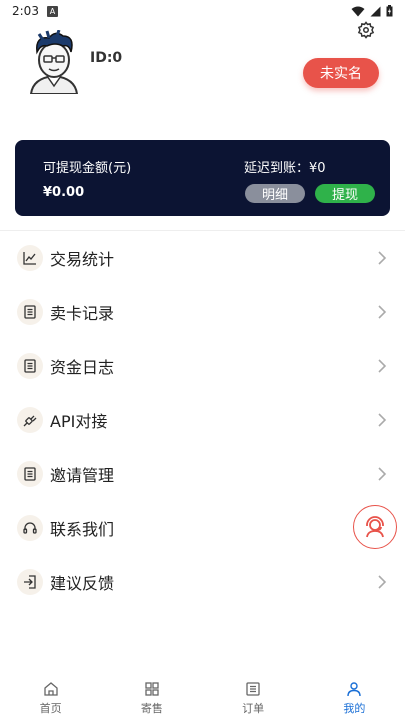 The width and height of the screenshot is (405, 720). Describe the element at coordinates (50, 689) in the screenshot. I see `home-icon` at that location.